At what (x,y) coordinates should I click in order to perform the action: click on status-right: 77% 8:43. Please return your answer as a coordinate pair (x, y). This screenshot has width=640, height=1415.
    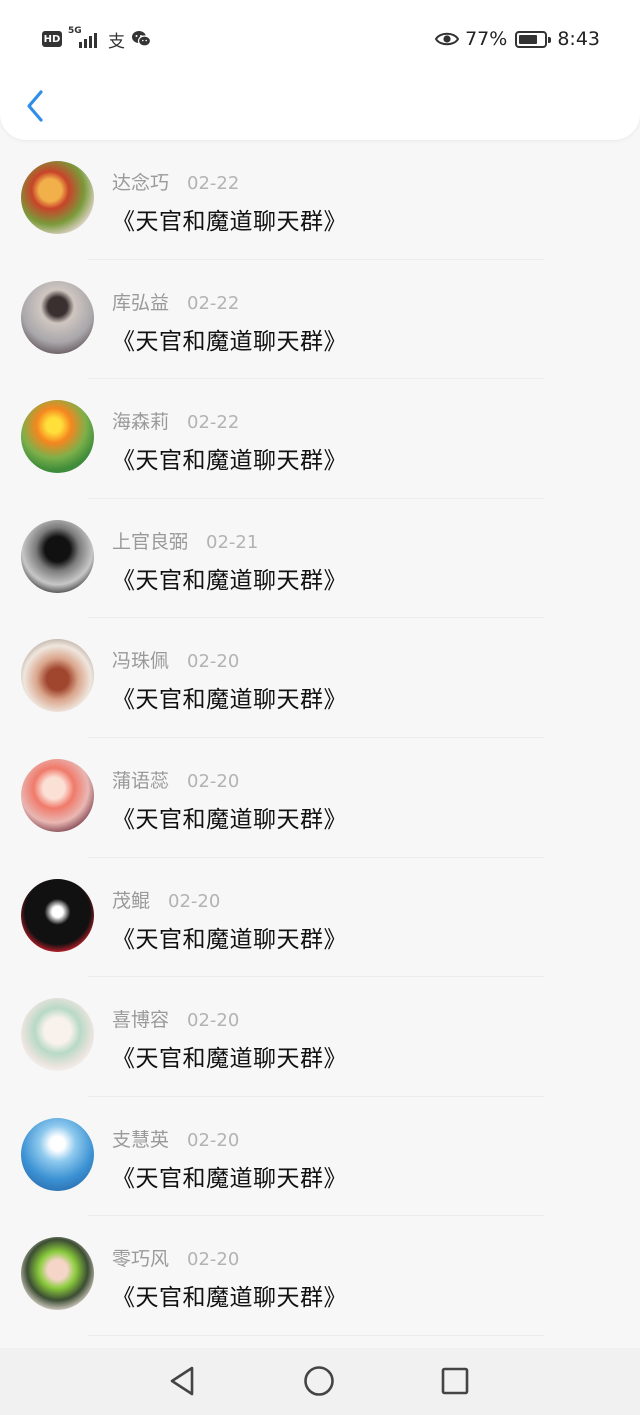
    Looking at the image, I should click on (517, 39).